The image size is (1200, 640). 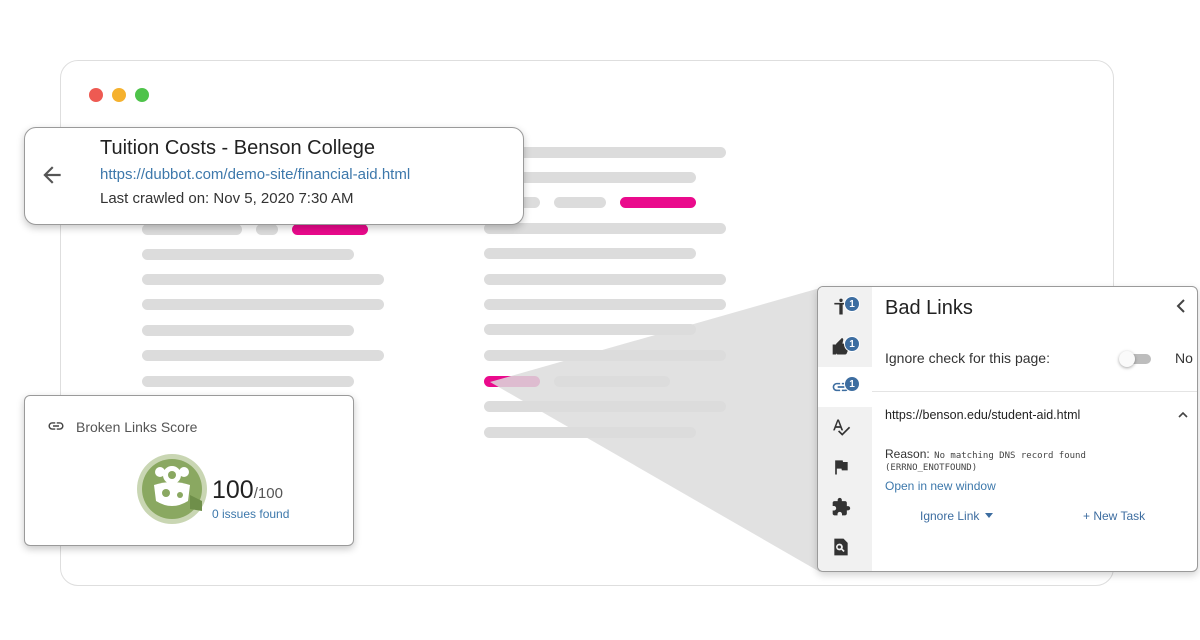 What do you see at coordinates (841, 467) in the screenshot?
I see `flag-icon` at bounding box center [841, 467].